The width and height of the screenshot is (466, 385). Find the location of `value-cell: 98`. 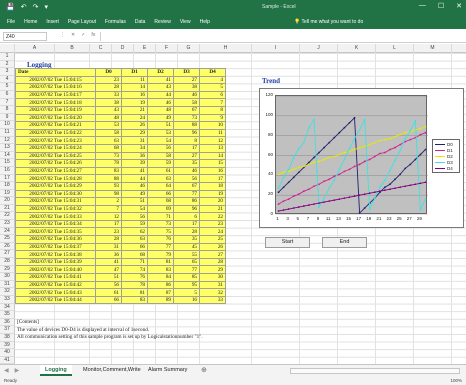

value-cell: 98 is located at coordinates (108, 194).